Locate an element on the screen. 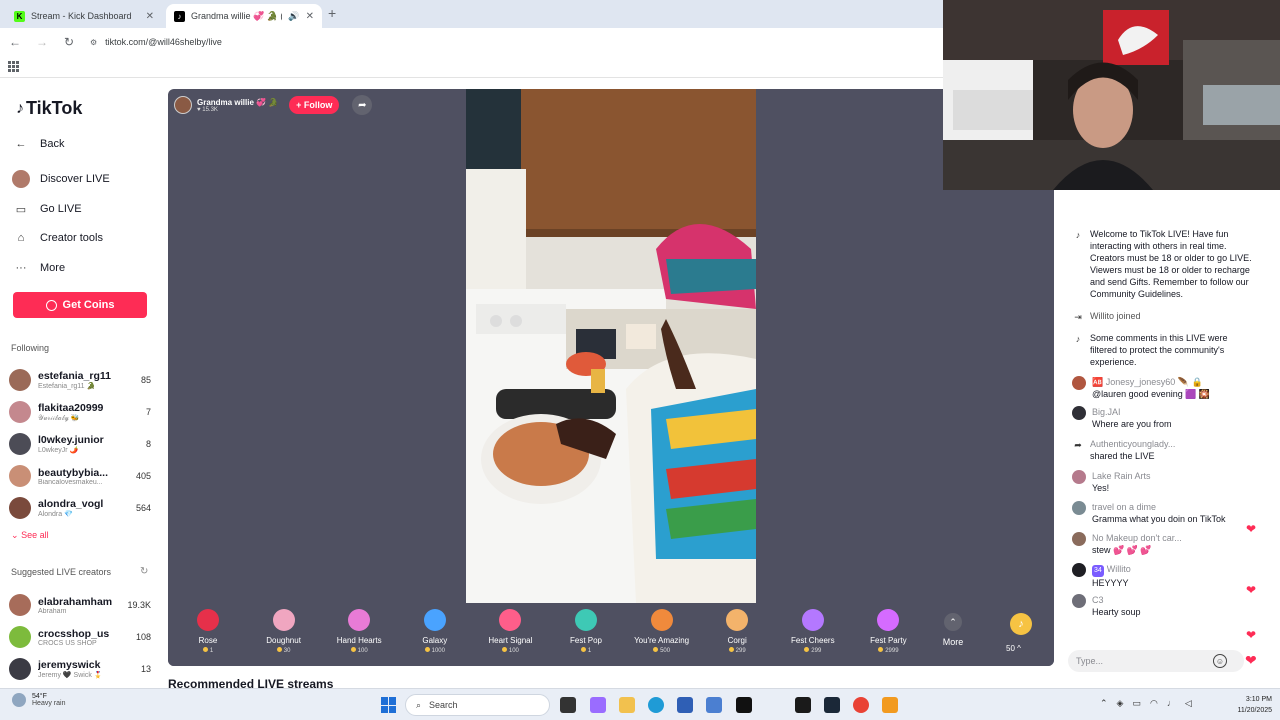  gift-name: Rose is located at coordinates (208, 640).